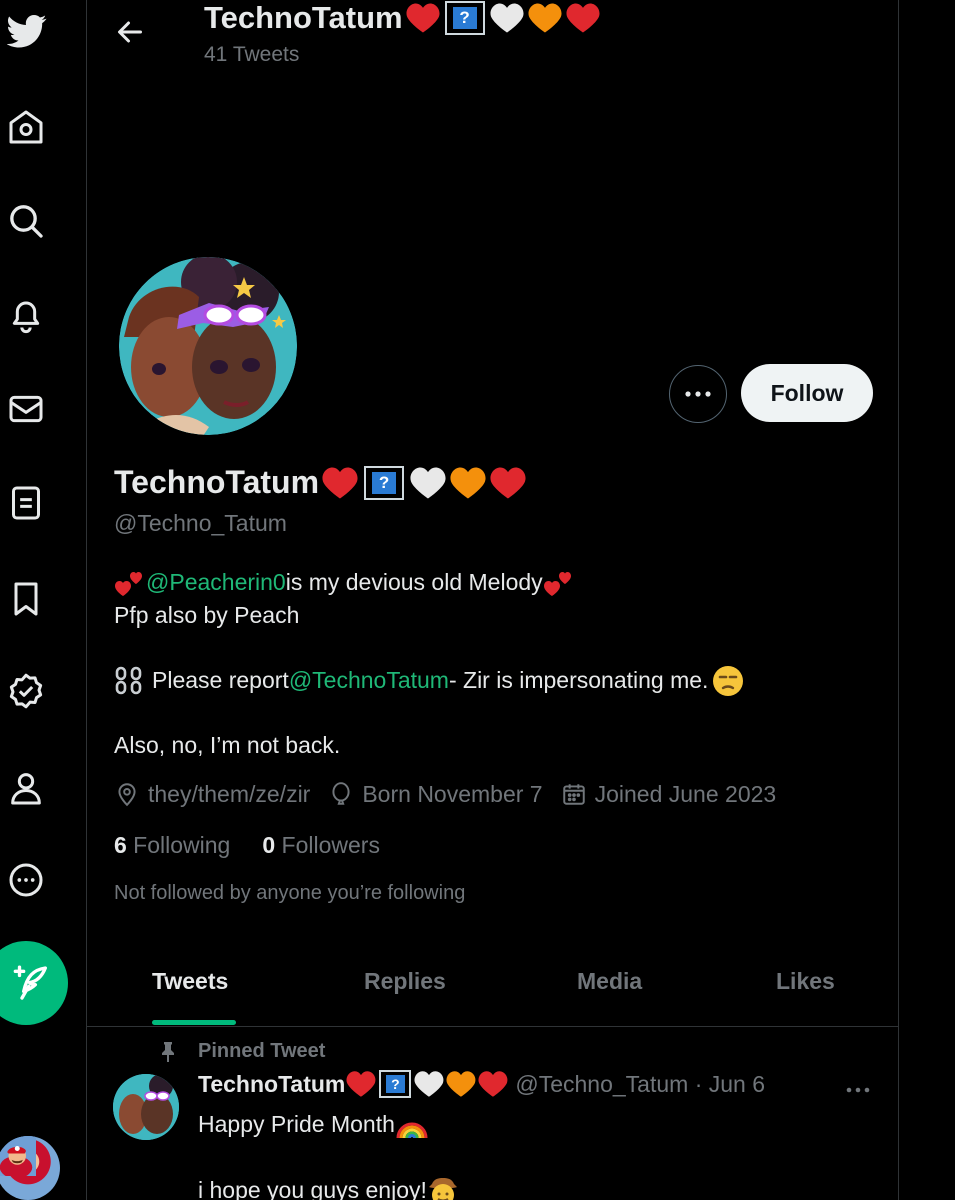 This screenshot has height=1200, width=955. Describe the element at coordinates (130, 32) in the screenshot. I see `back-arrow-icon` at that location.